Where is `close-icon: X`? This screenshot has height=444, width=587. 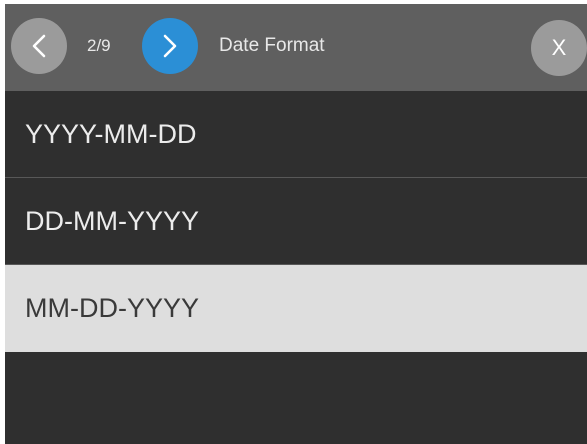
close-icon: X is located at coordinates (559, 47).